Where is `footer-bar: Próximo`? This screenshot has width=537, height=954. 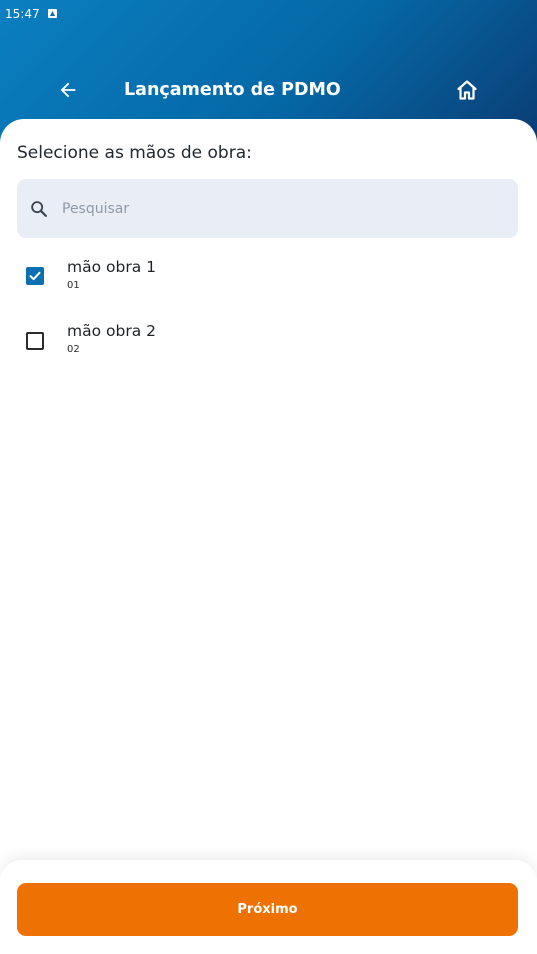
footer-bar: Próximo is located at coordinates (268, 907).